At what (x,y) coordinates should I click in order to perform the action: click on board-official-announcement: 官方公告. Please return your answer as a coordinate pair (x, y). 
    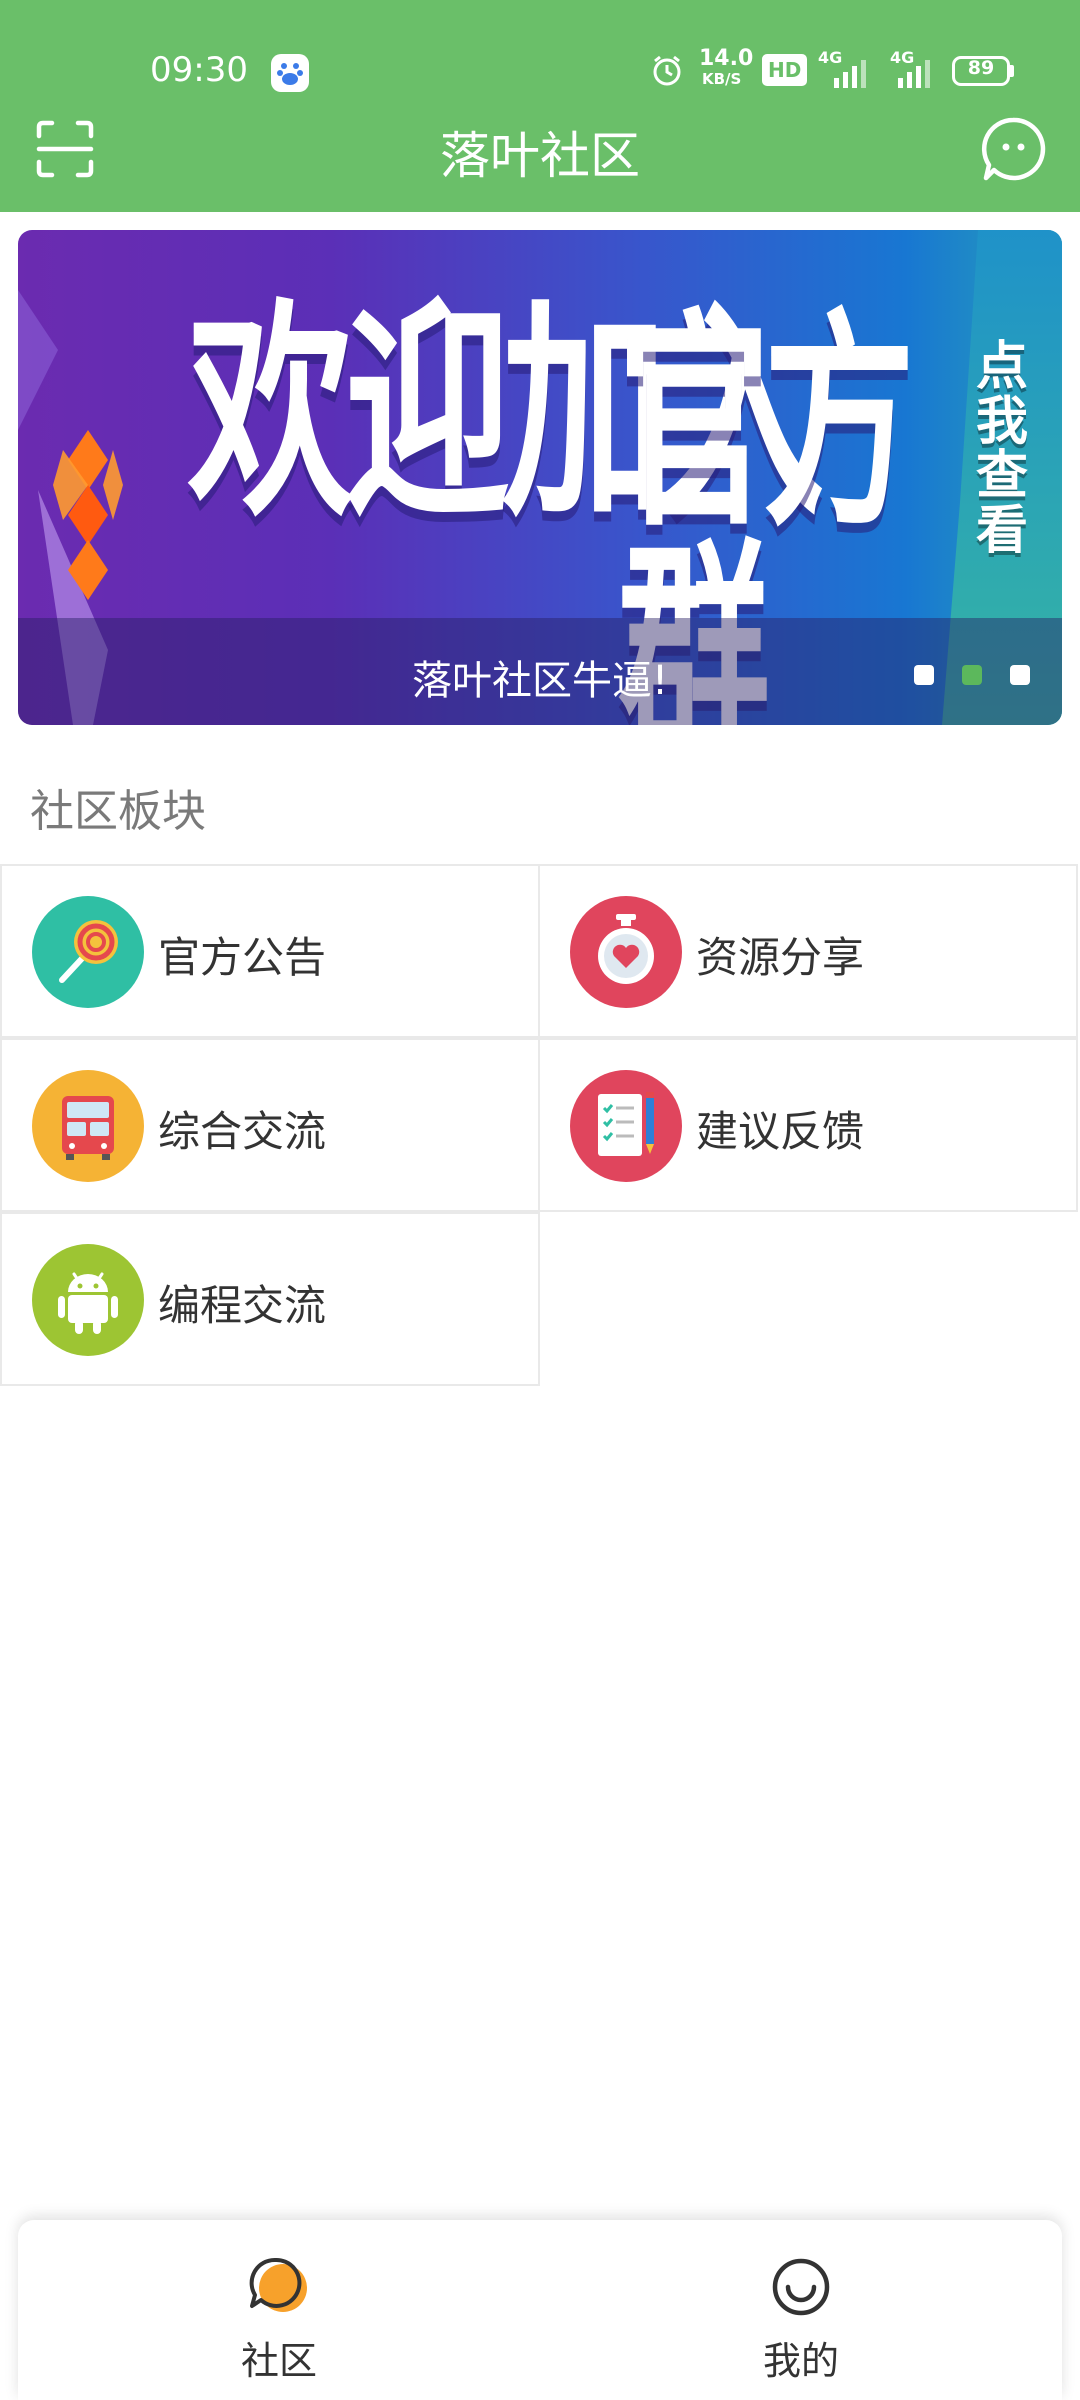
    Looking at the image, I should click on (270, 951).